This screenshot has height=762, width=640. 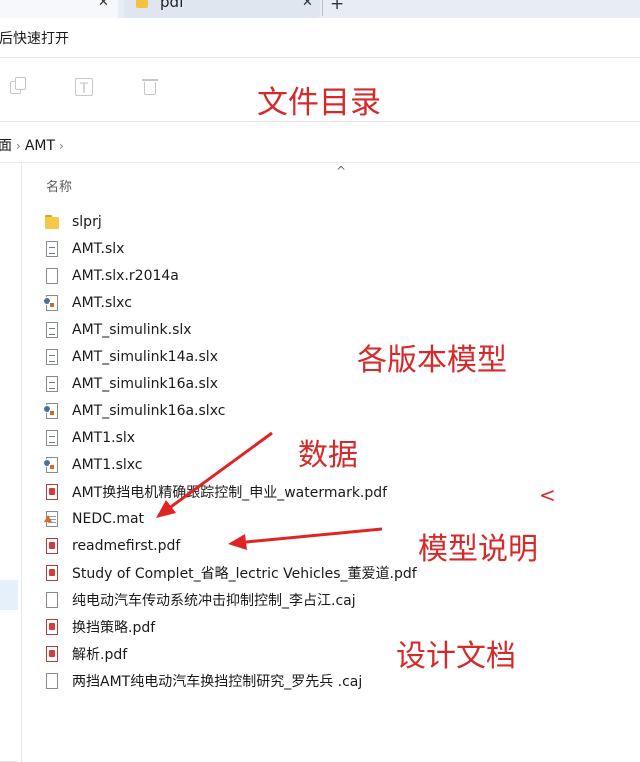 I want to click on file-item: AMT.slx.r2014a, so click(x=324, y=275).